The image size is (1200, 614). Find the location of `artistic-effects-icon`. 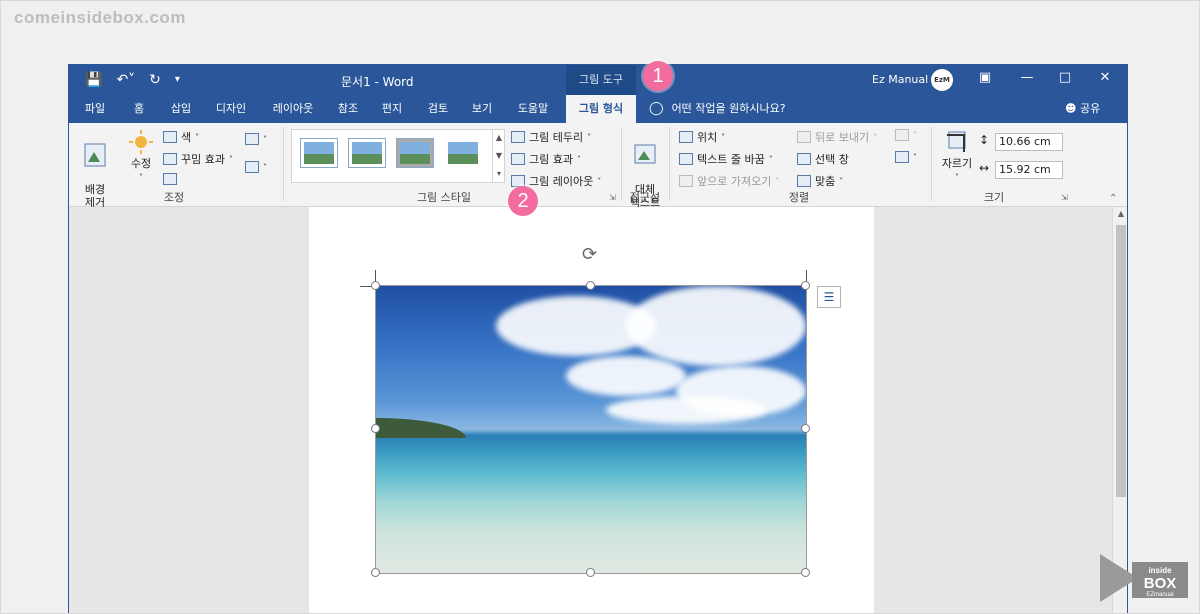

artistic-effects-icon is located at coordinates (170, 159).